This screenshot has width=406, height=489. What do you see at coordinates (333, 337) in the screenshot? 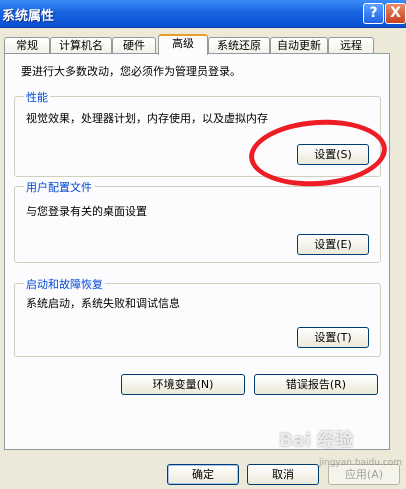
I see `startup-recovery-settings-button: 设置(T)` at bounding box center [333, 337].